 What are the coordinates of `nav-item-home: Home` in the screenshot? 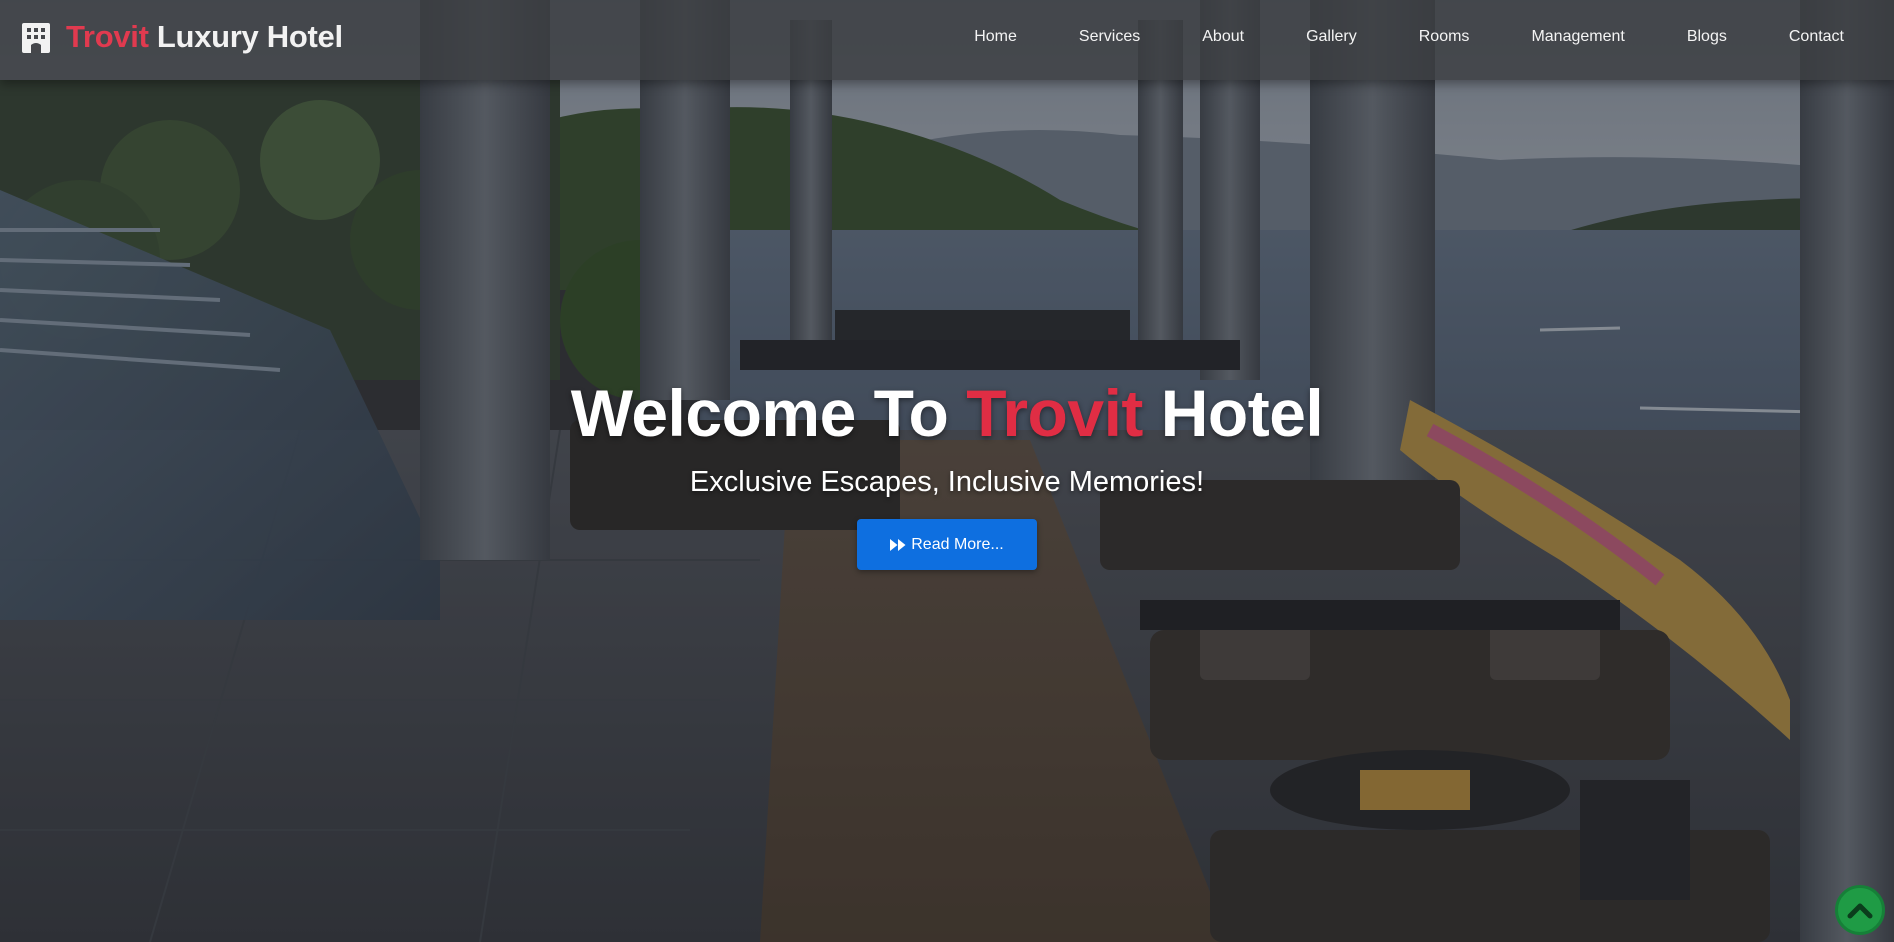 It's located at (995, 37).